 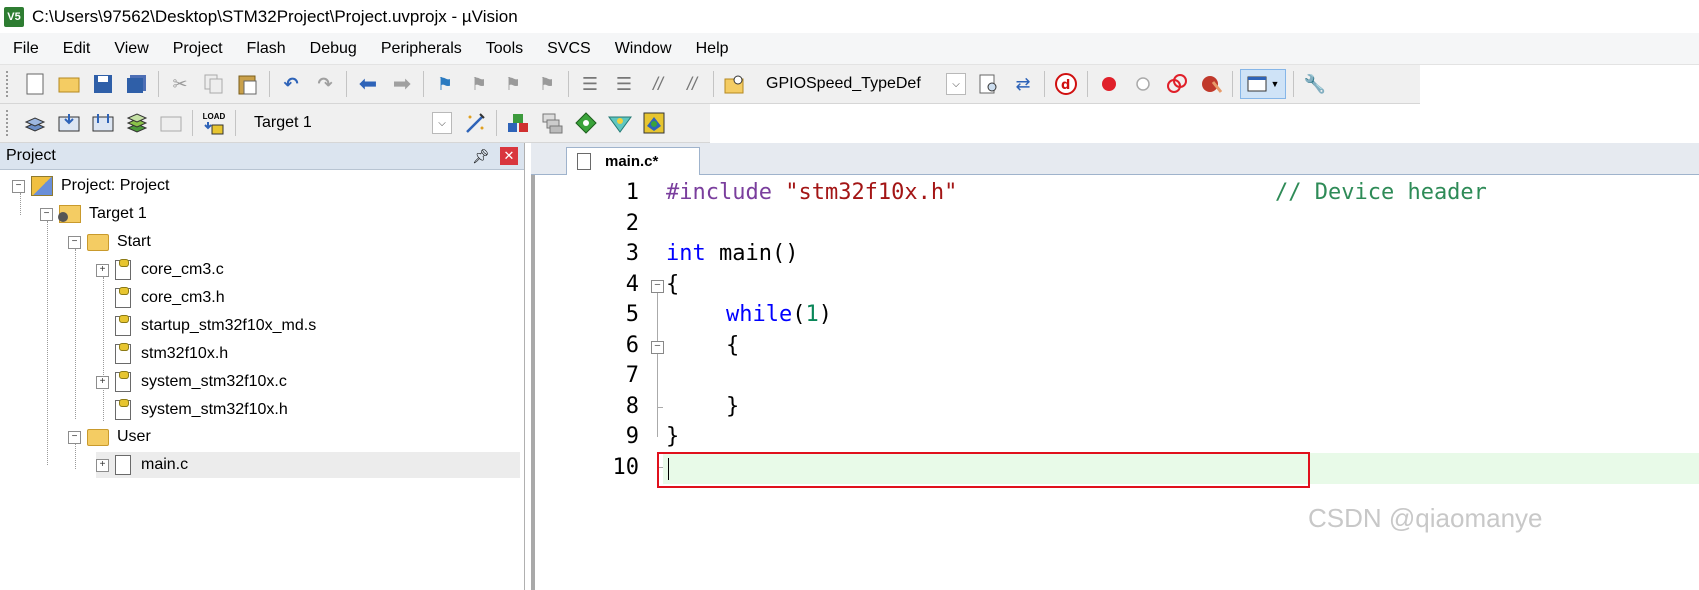 What do you see at coordinates (712, 49) in the screenshot?
I see `menu-help: Help` at bounding box center [712, 49].